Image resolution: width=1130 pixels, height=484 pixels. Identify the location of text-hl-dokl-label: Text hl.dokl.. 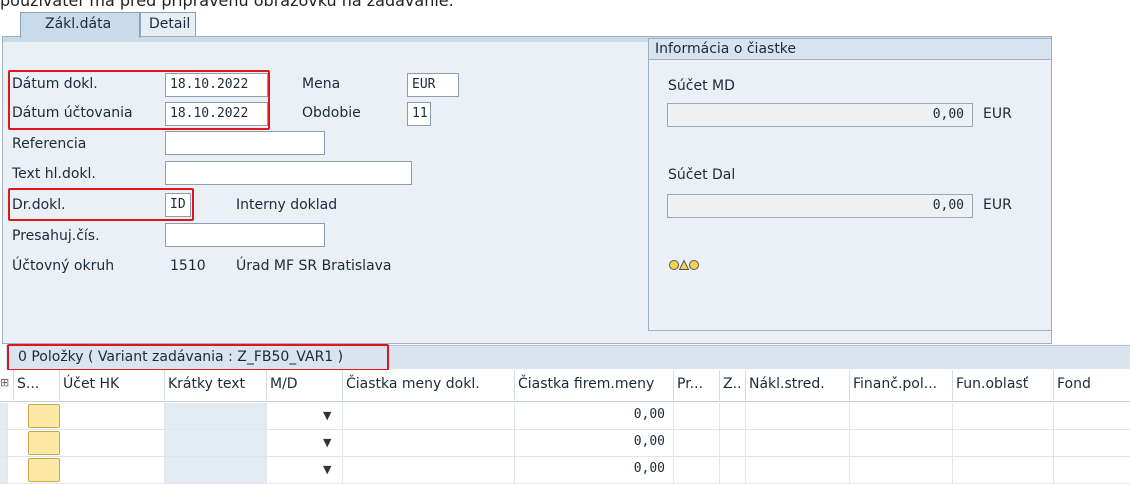
(54, 174).